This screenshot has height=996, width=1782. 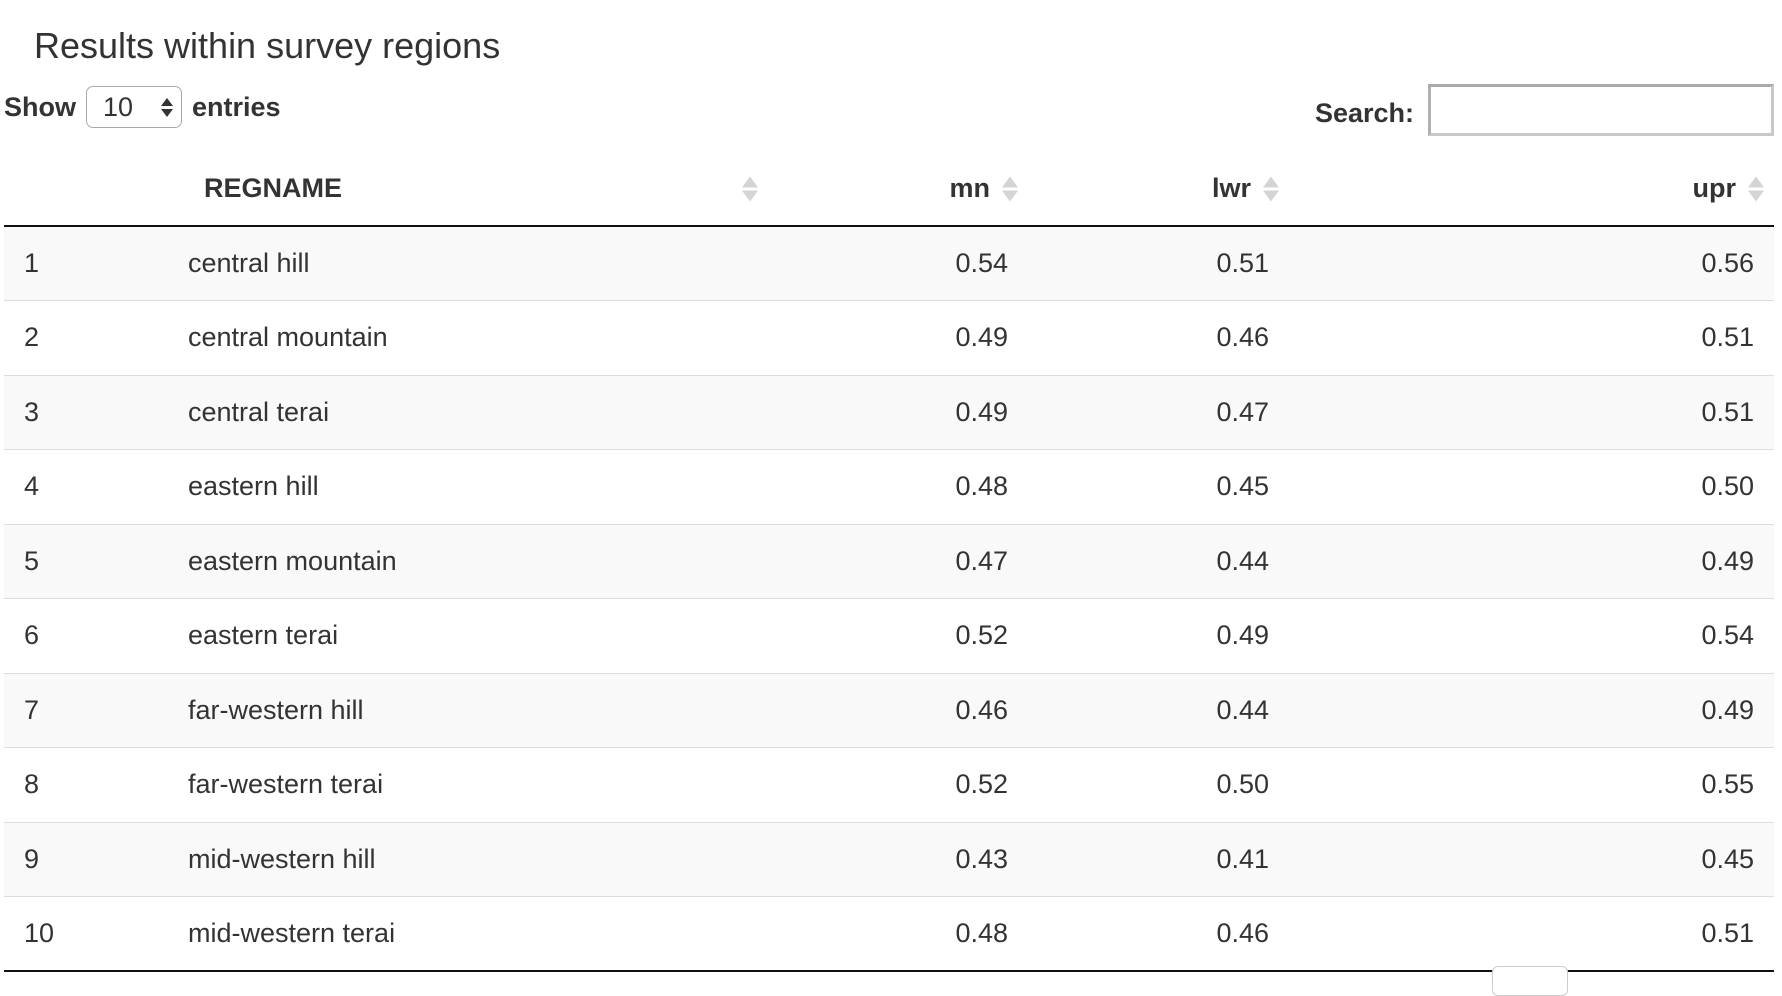 I want to click on cell-index: 8, so click(x=86, y=784).